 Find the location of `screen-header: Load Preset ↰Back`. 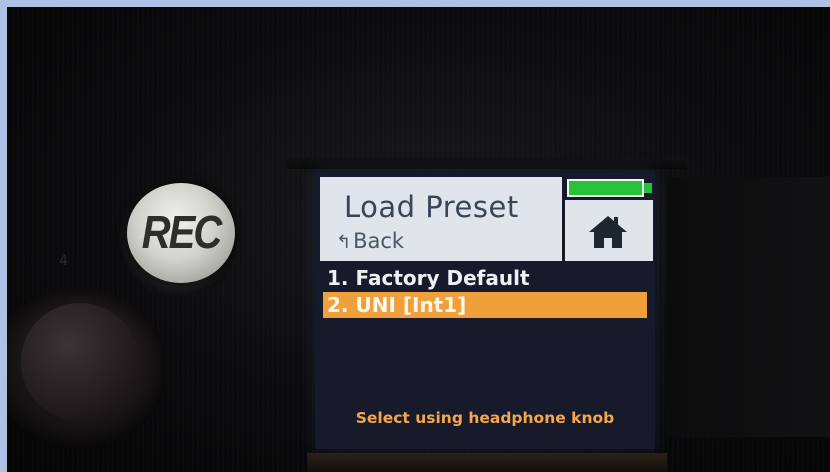

screen-header: Load Preset ↰Back is located at coordinates (441, 219).